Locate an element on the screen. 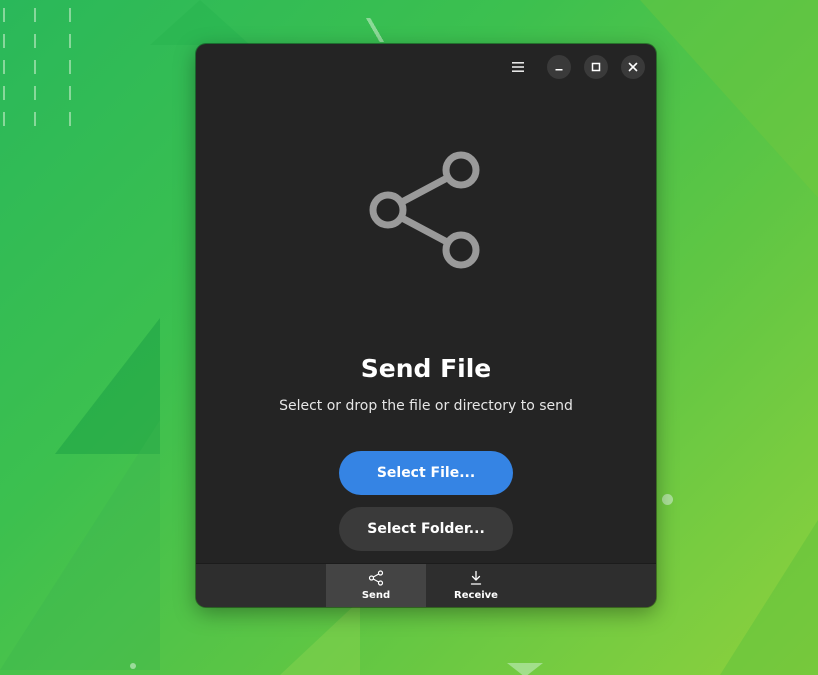  close-icon is located at coordinates (633, 67).